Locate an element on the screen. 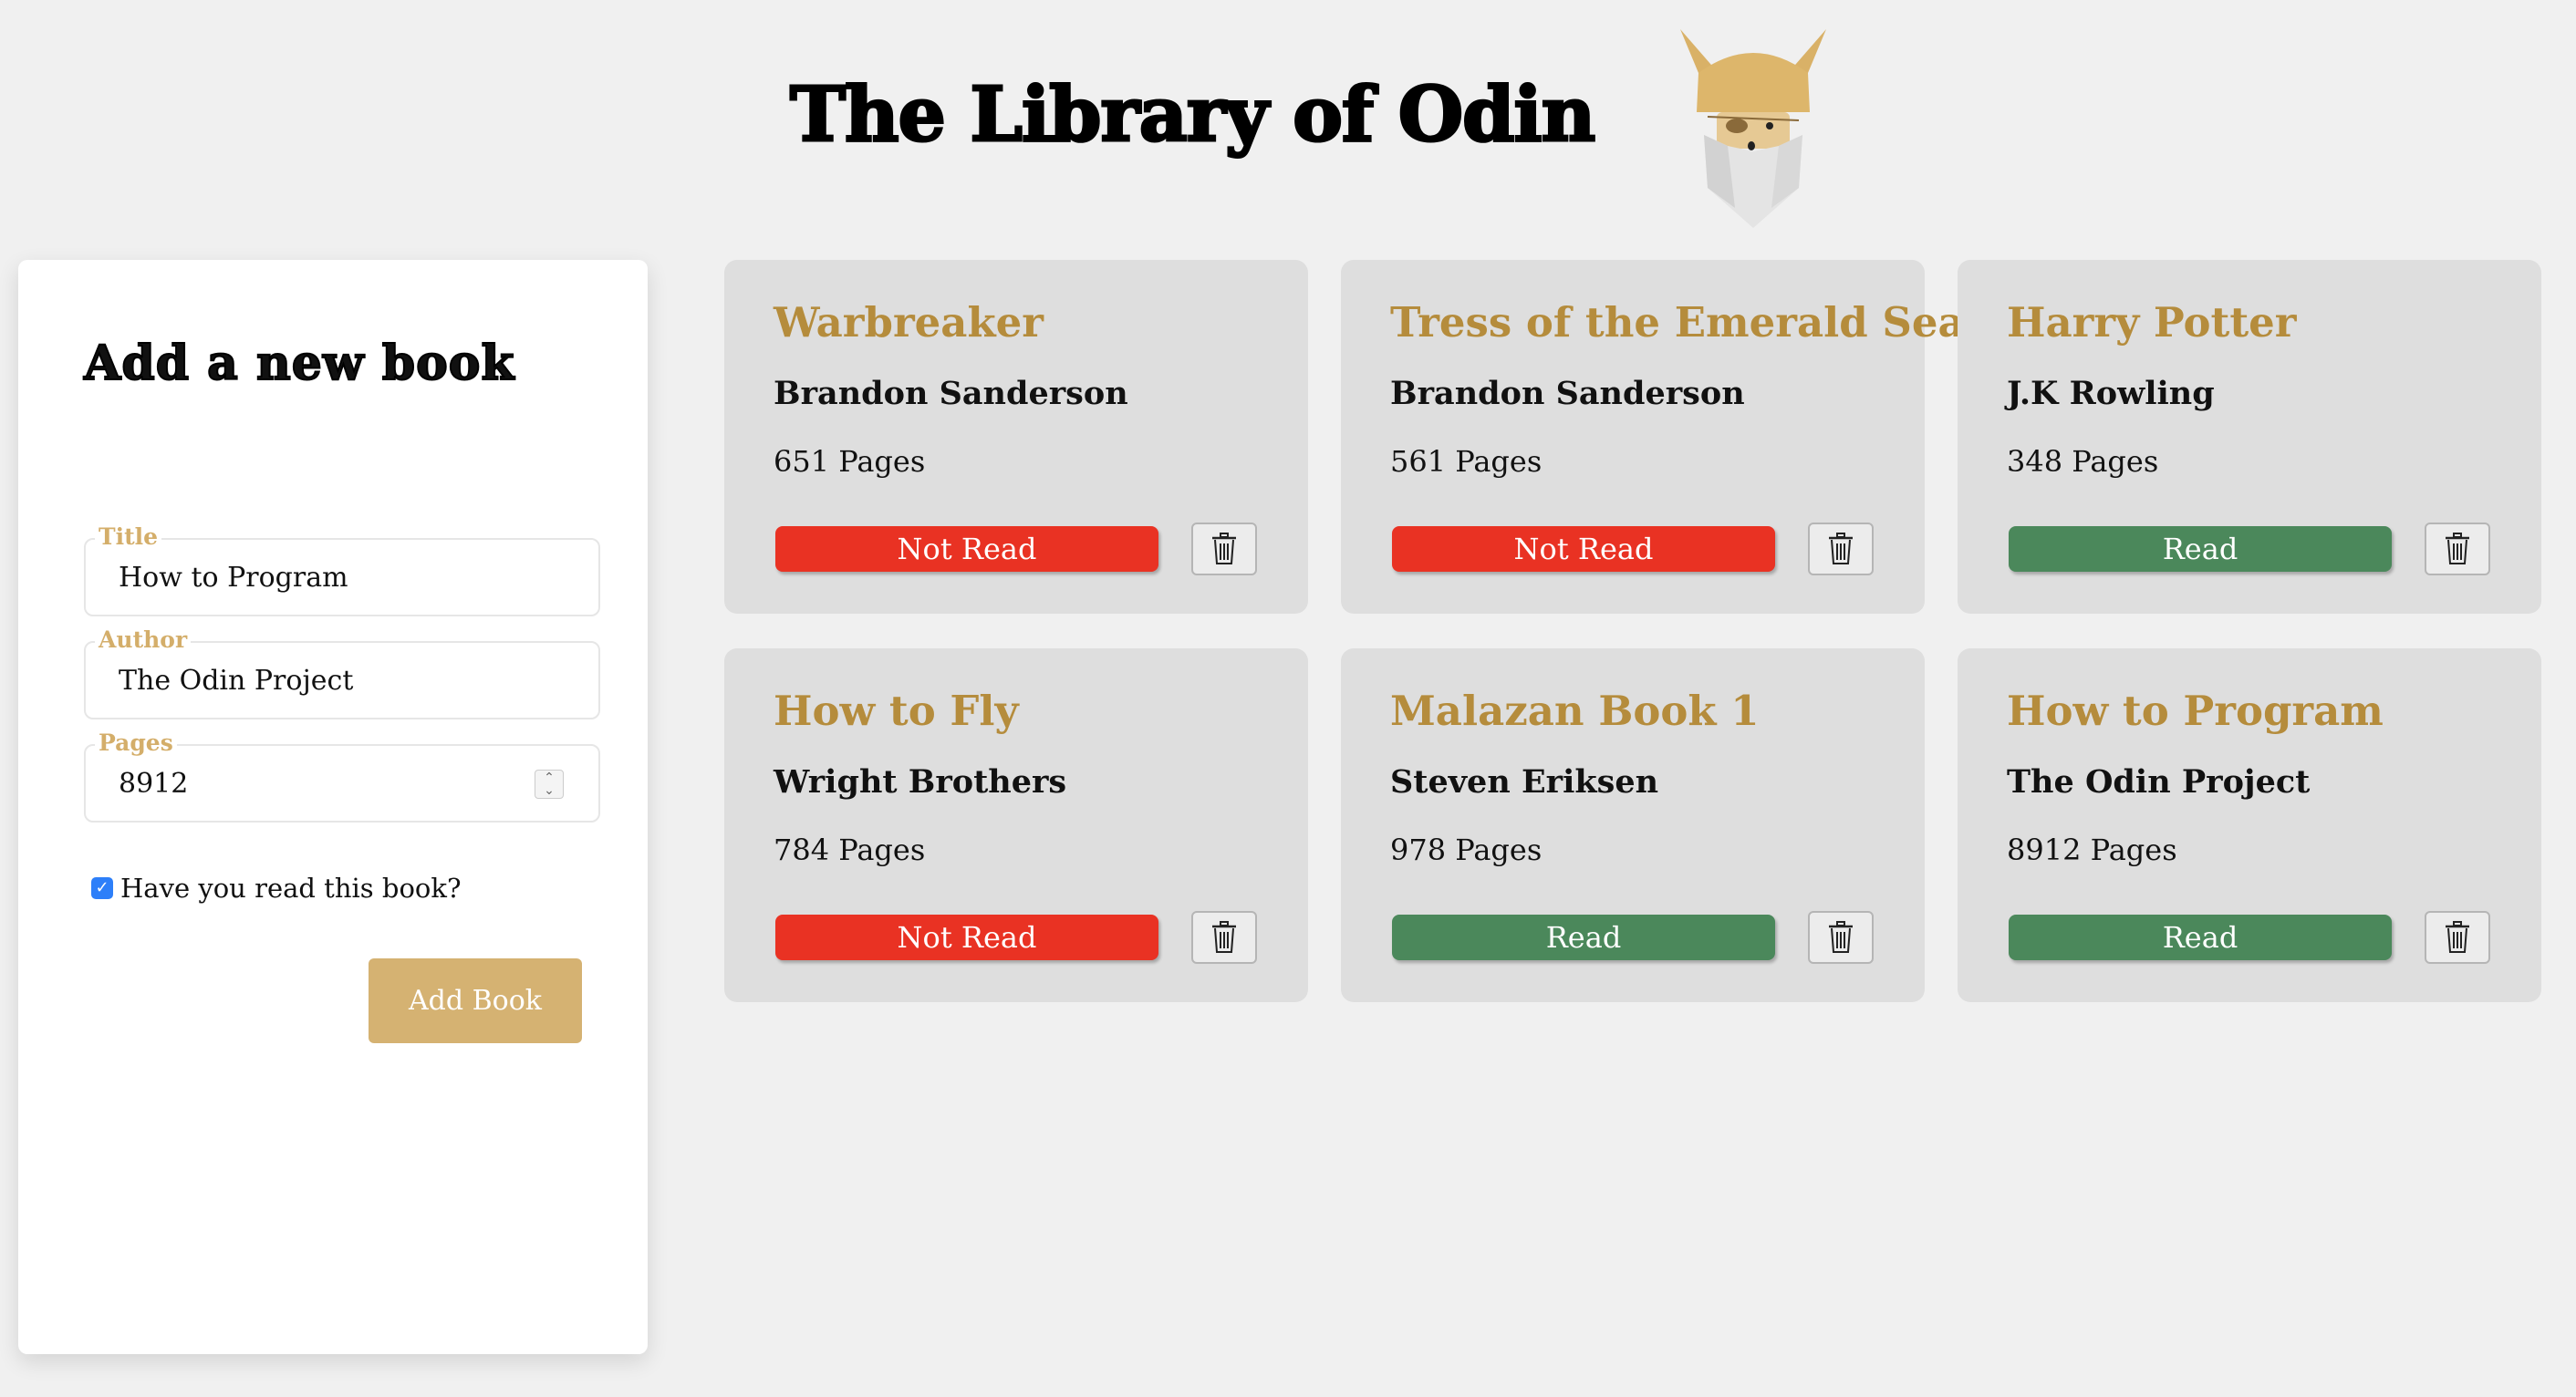 Image resolution: width=2576 pixels, height=1397 pixels. author-field: Author The Odin Project is located at coordinates (342, 672).